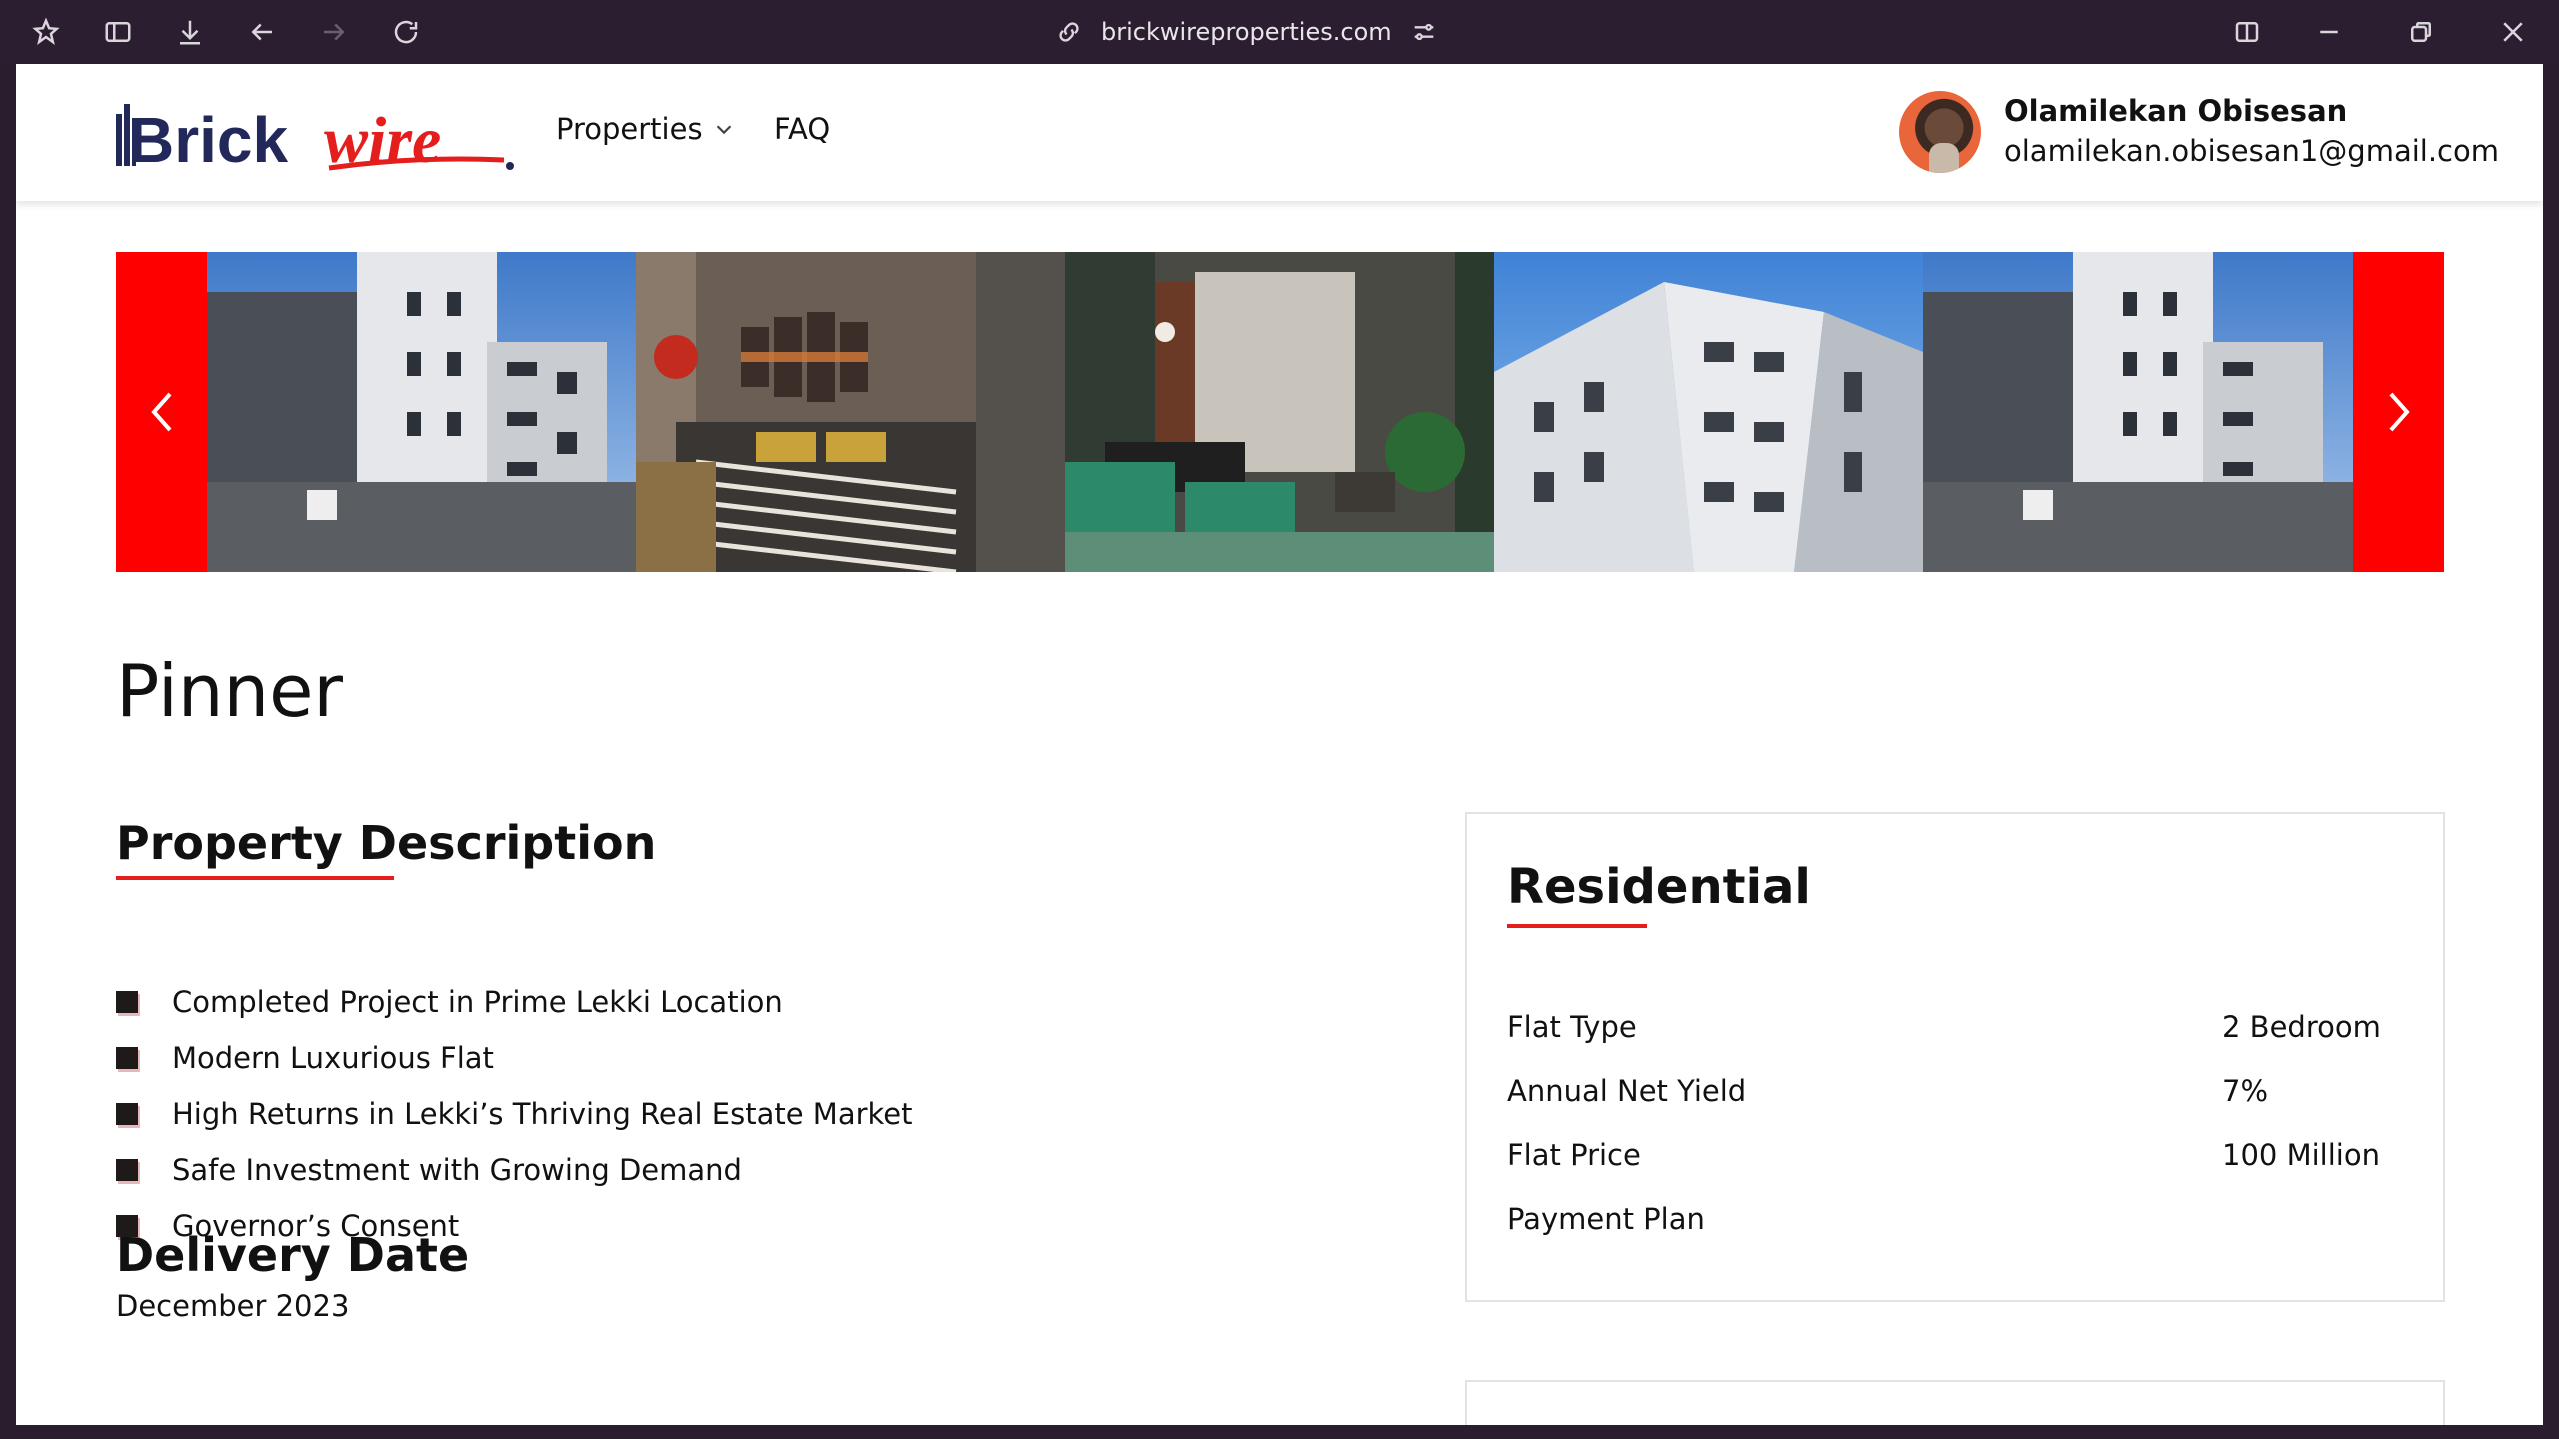  I want to click on carousel-slide-living-room, so click(1279, 412).